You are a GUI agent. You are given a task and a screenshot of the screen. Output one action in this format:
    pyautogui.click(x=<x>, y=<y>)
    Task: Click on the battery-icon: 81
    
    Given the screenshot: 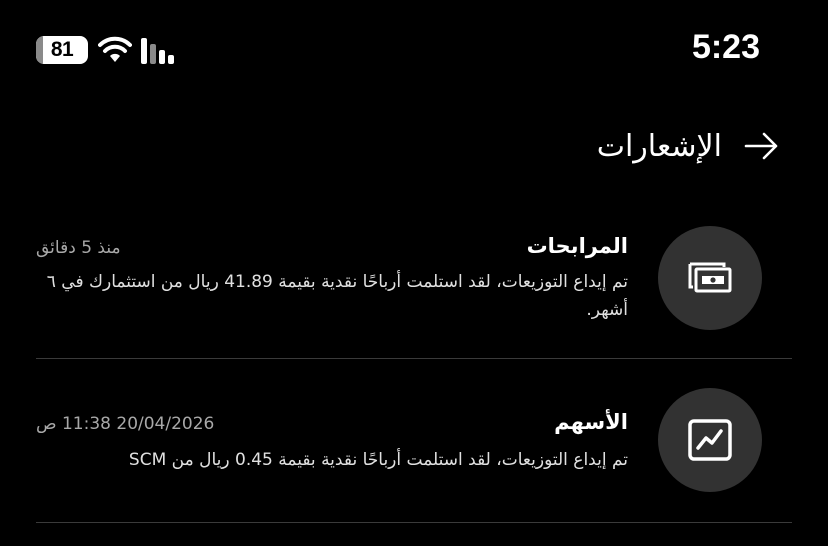 What is the action you would take?
    pyautogui.click(x=62, y=50)
    